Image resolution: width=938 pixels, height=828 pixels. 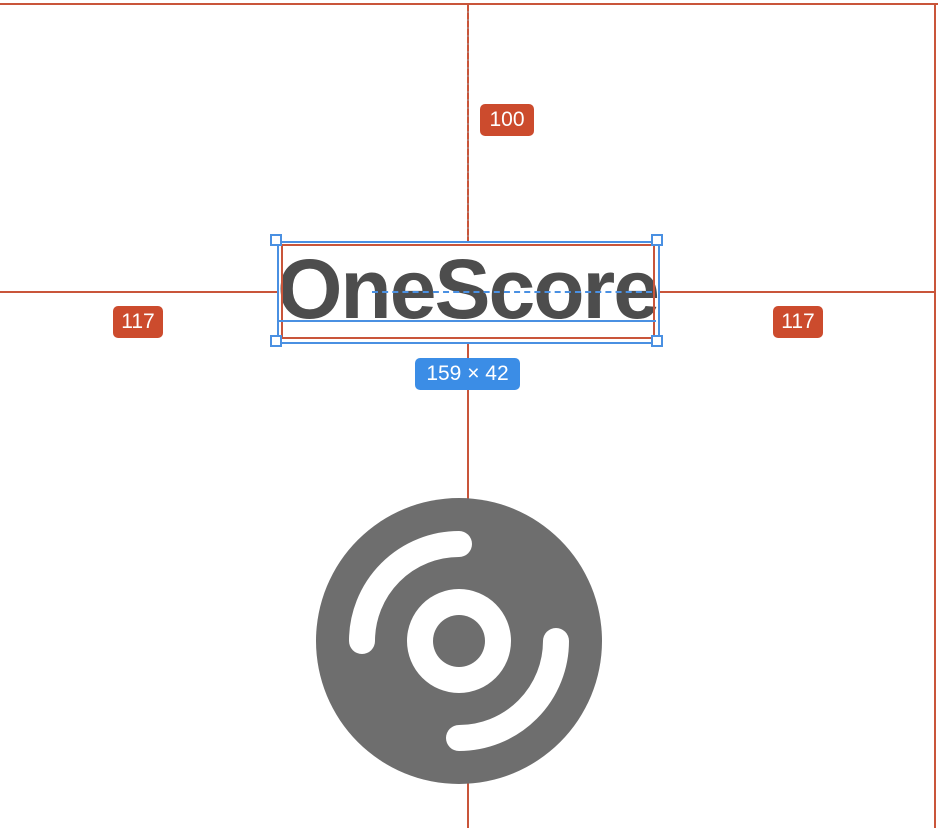 What do you see at coordinates (798, 322) in the screenshot?
I see `right-spacing-badge: 117` at bounding box center [798, 322].